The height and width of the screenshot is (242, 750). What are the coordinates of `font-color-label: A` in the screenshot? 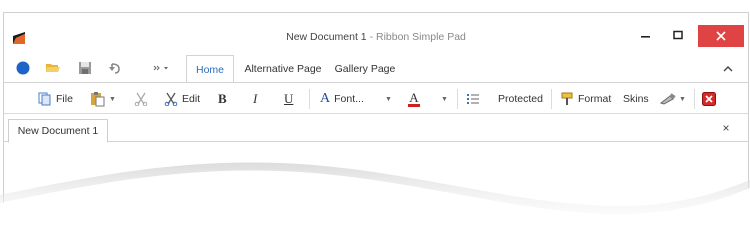 It's located at (414, 97).